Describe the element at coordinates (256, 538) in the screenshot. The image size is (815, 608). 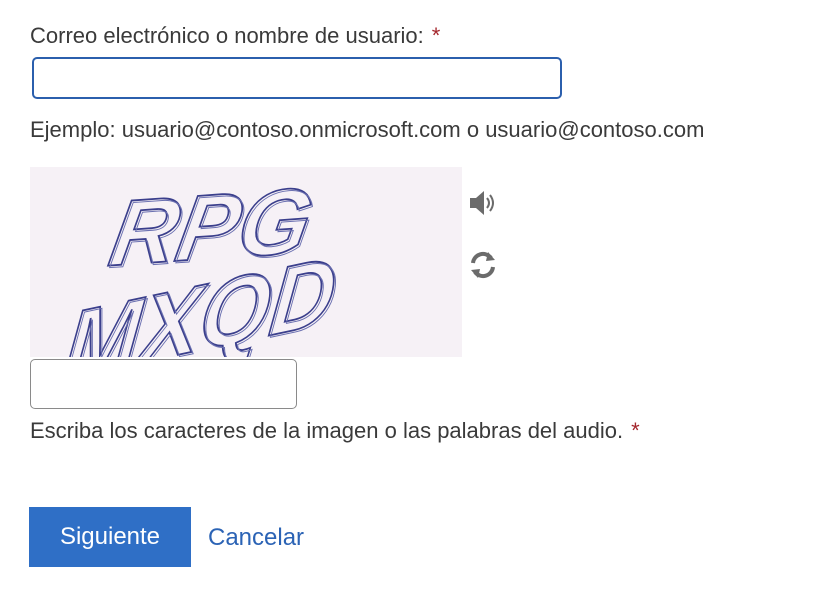
I see `cancel-link: Cancelar` at that location.